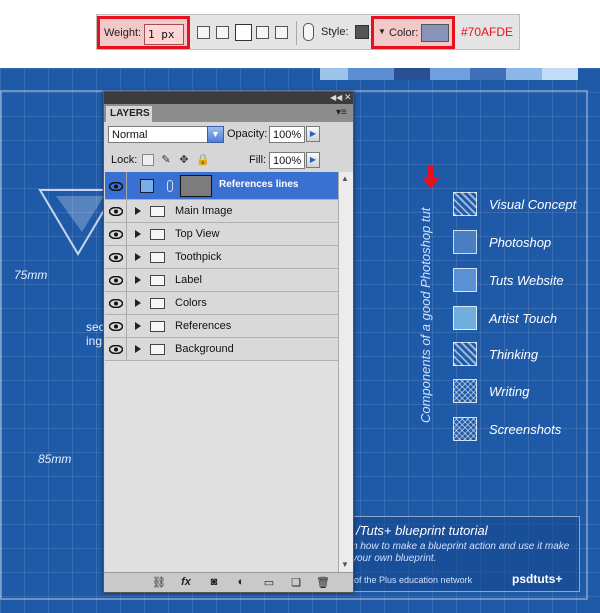  Describe the element at coordinates (170, 186) in the screenshot. I see `chain-link-icon` at that location.